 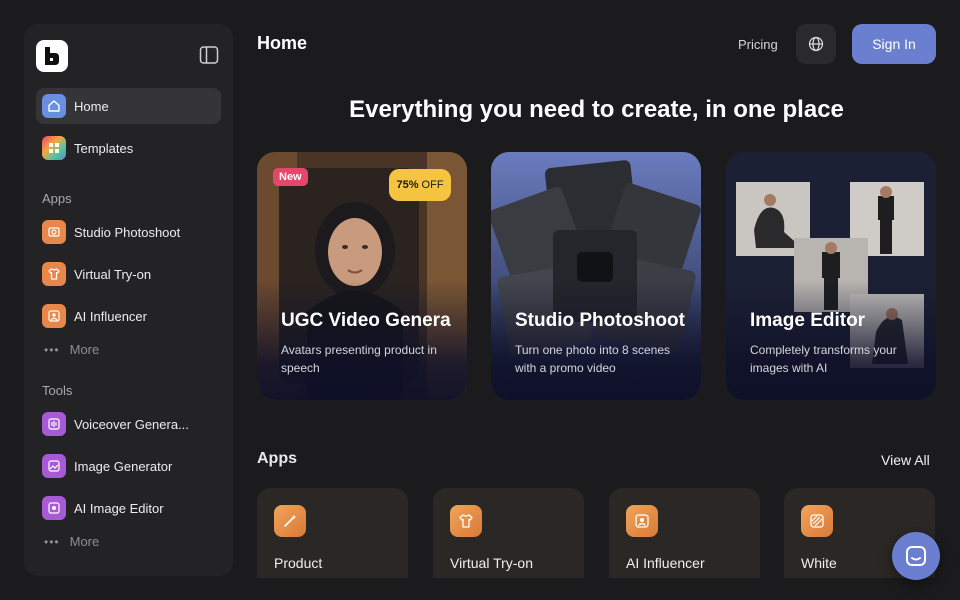 What do you see at coordinates (420, 185) in the screenshot?
I see `discount-badge: 75% OFF` at bounding box center [420, 185].